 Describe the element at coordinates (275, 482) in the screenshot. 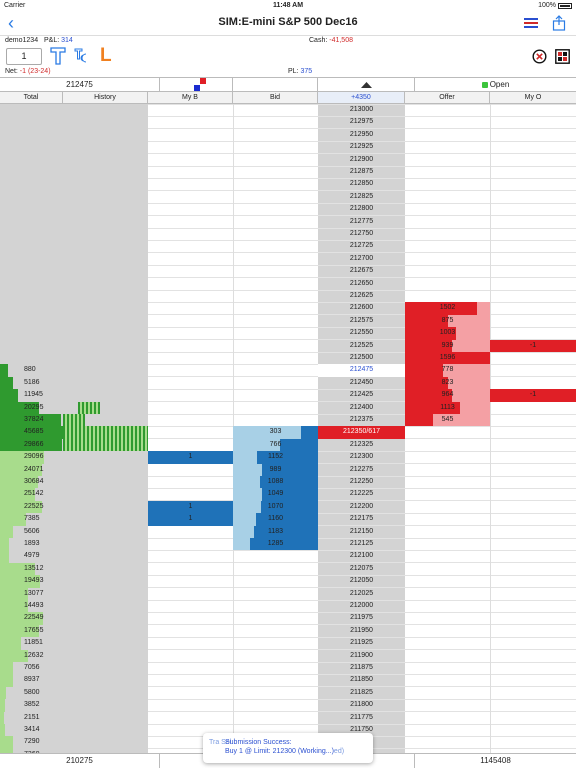

I see `bid-size: 1088` at that location.